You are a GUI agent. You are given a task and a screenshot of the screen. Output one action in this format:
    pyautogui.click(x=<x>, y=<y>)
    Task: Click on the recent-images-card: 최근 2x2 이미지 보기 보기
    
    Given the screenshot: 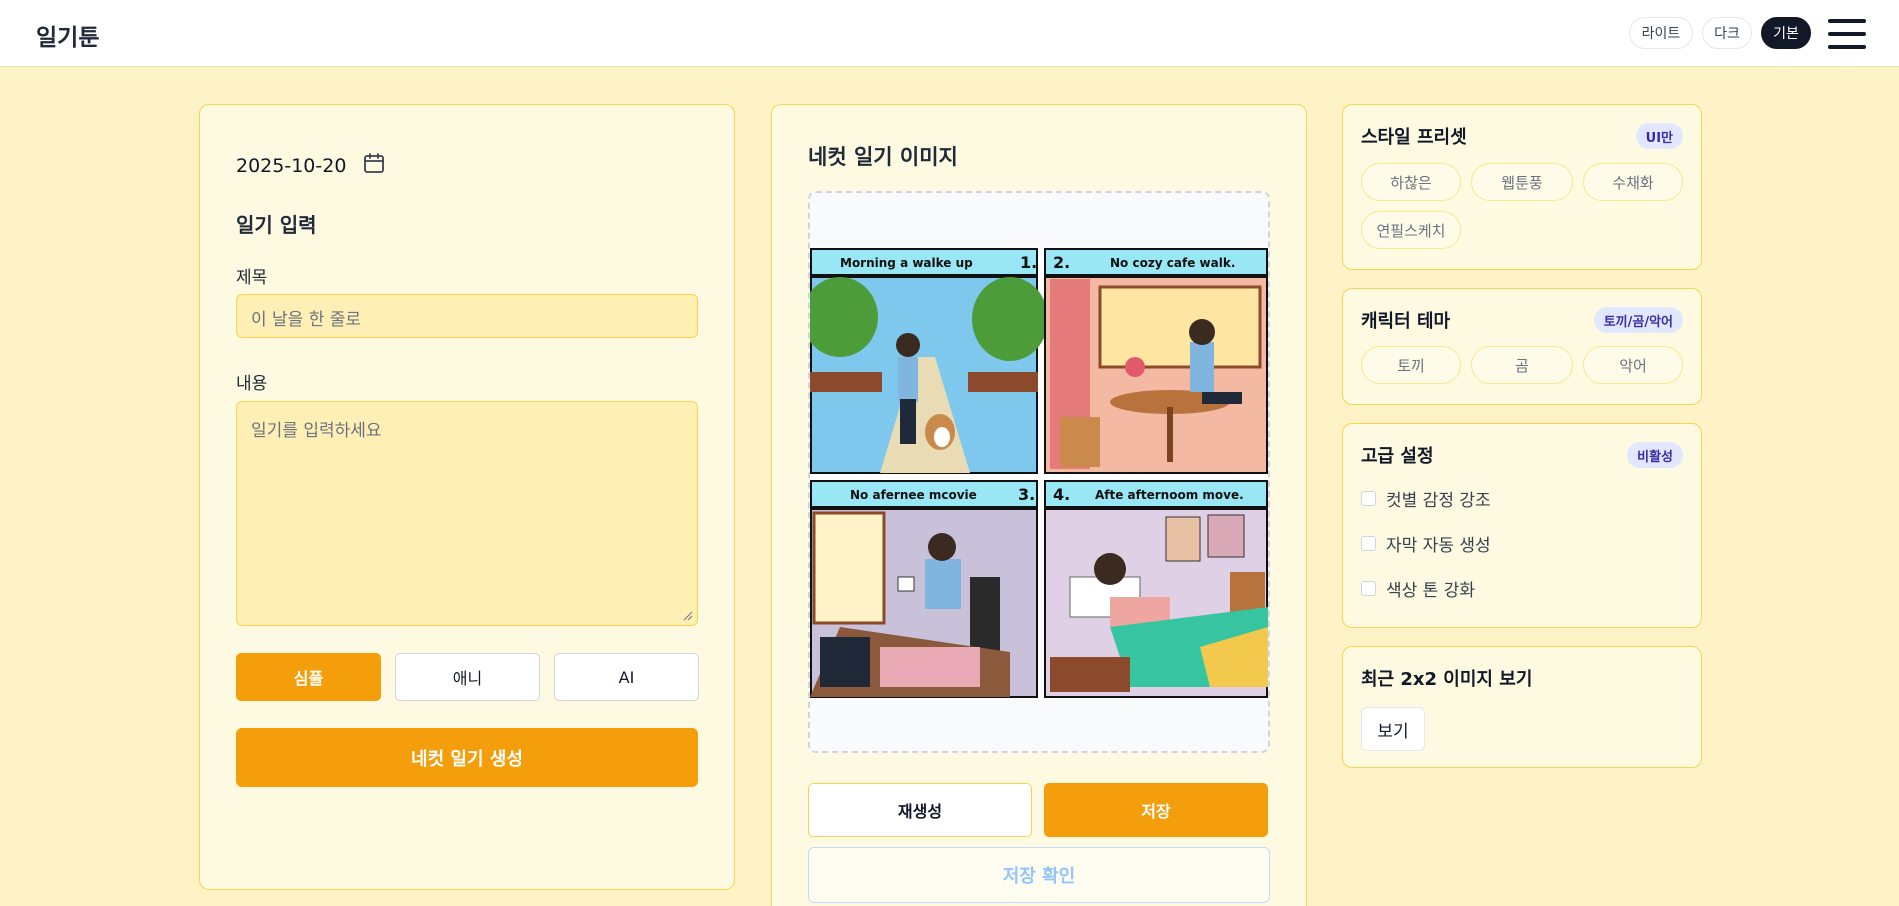 What is the action you would take?
    pyautogui.click(x=1522, y=707)
    